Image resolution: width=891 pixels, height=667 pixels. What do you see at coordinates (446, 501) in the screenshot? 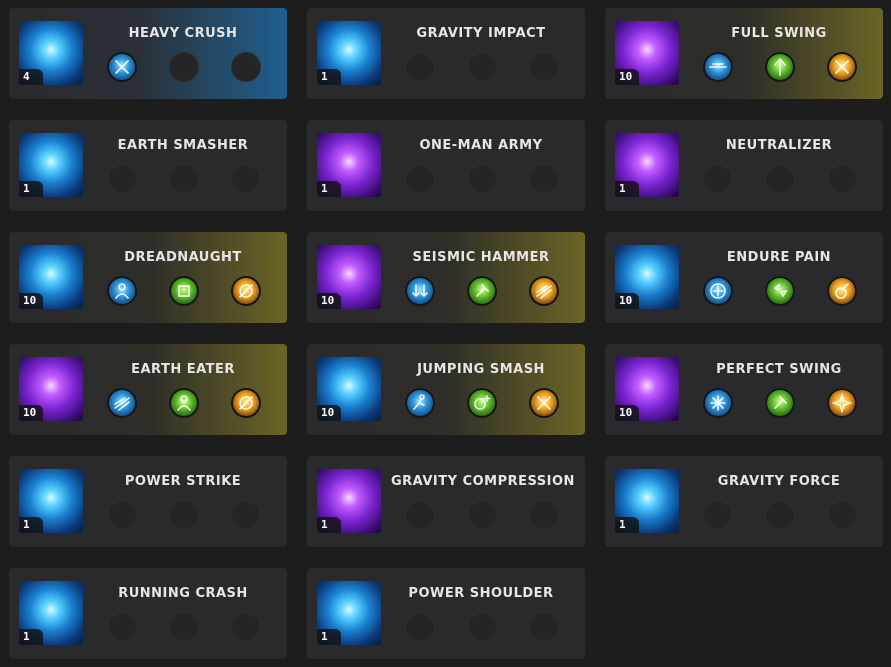
I see `skill-card: 1 GRAVITY COMPRESSION` at bounding box center [446, 501].